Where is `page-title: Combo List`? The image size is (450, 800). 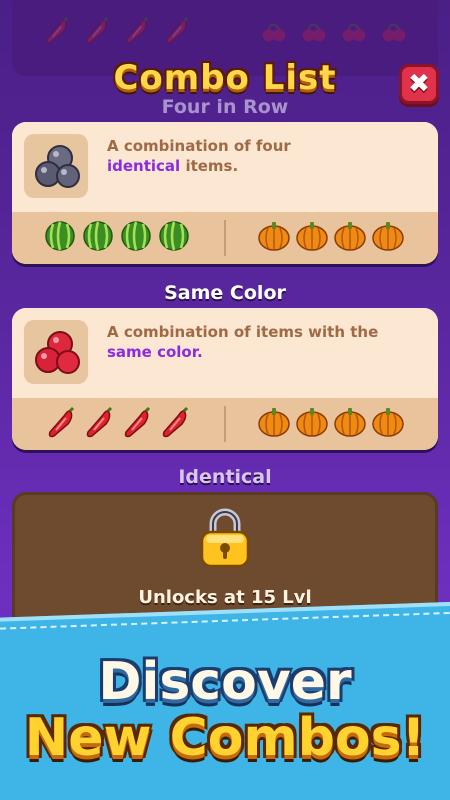
page-title: Combo List is located at coordinates (225, 78).